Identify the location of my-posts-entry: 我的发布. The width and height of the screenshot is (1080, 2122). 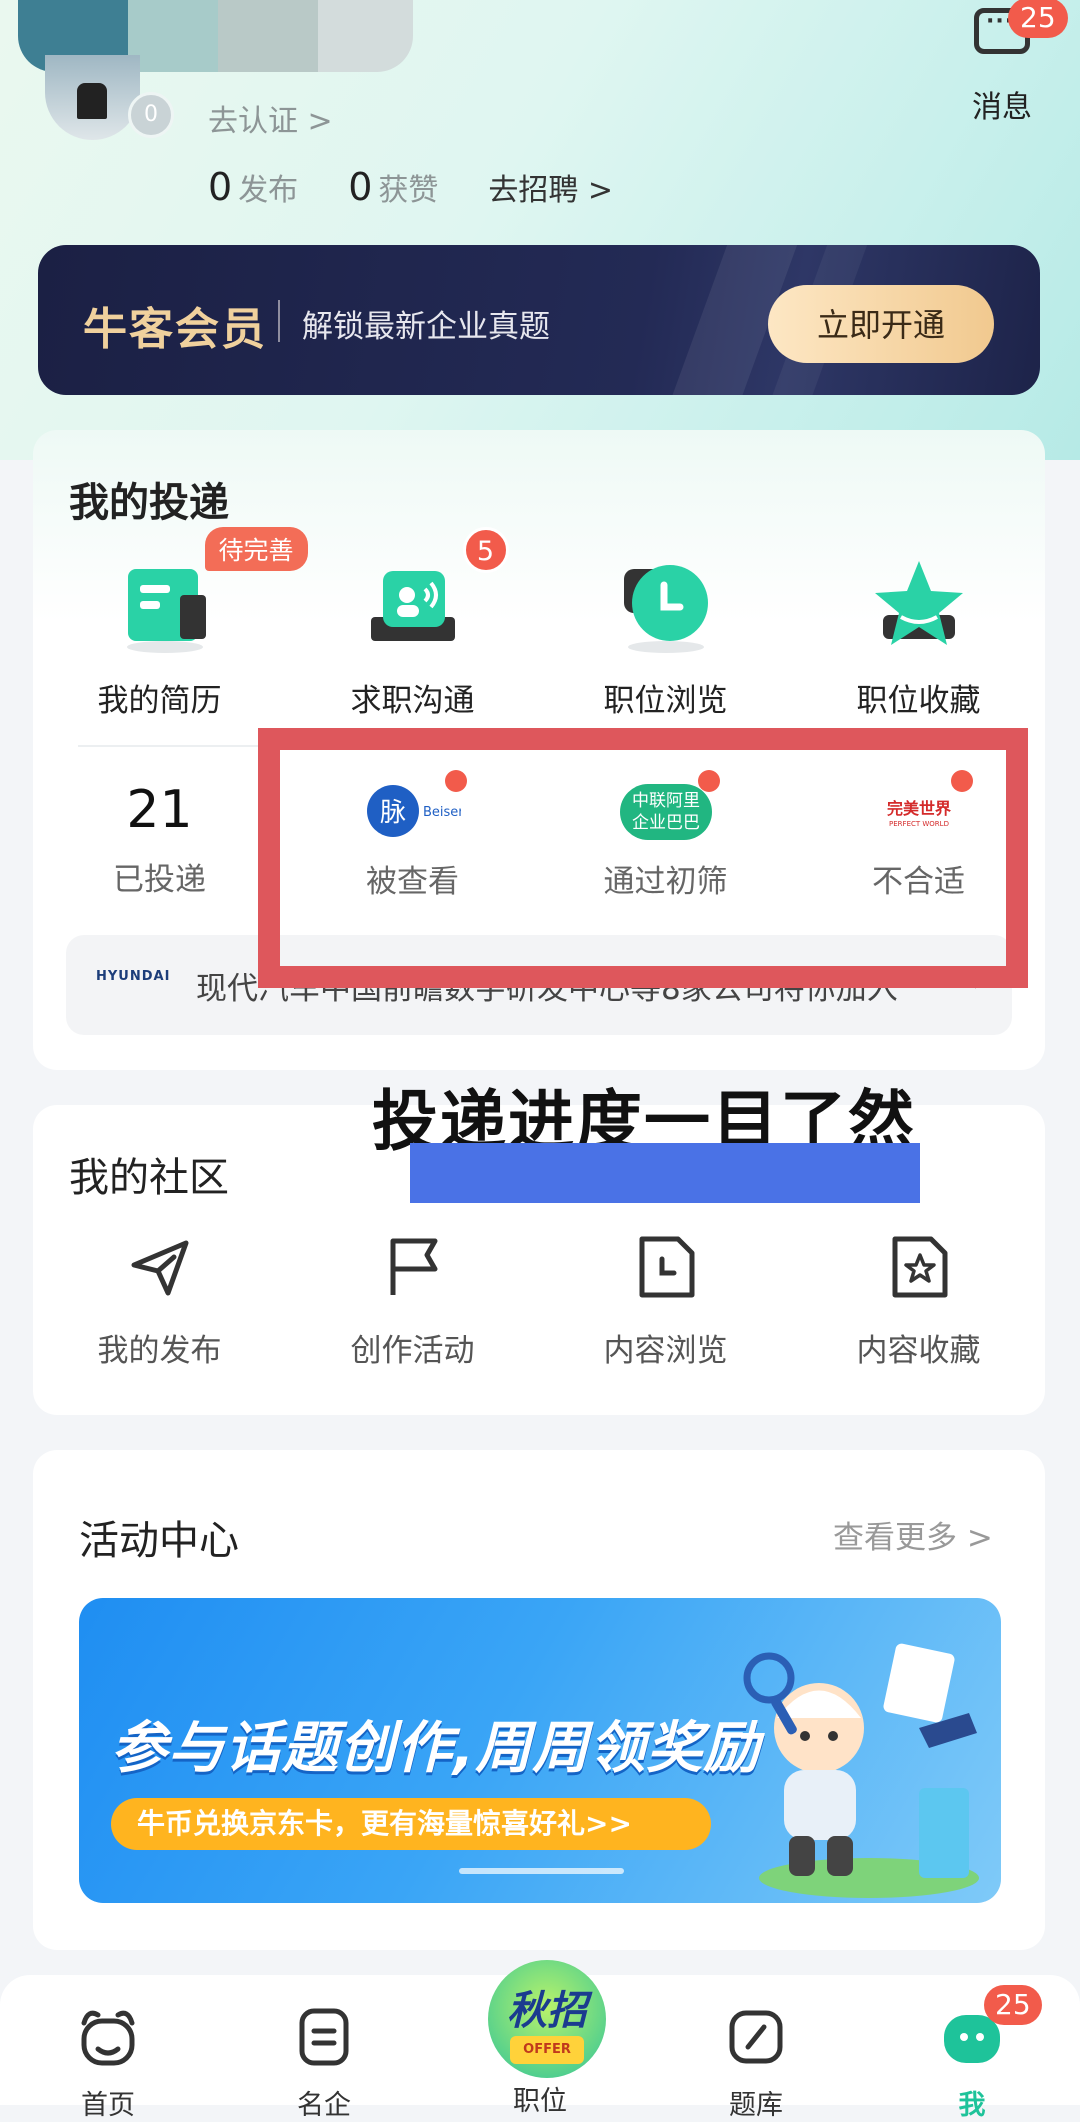
(159, 1302).